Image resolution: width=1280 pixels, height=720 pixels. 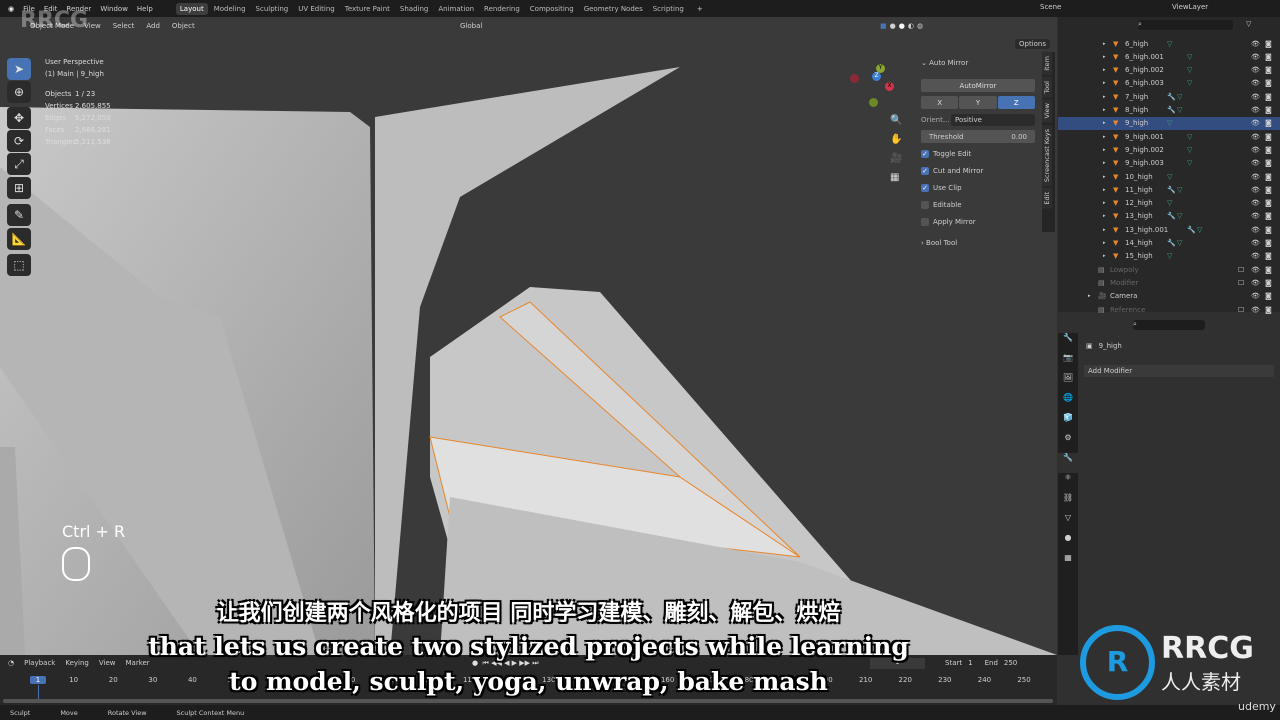 I want to click on automirror-button: AutoMirror, so click(x=978, y=85).